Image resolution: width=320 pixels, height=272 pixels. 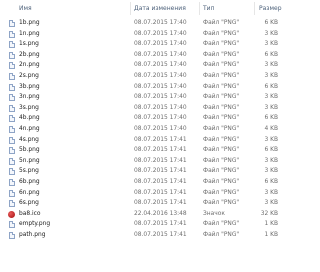 I want to click on file-row: 3n.png 08.07.2015 17:40 Файл "PNG" 3 KB, so click(x=150, y=97).